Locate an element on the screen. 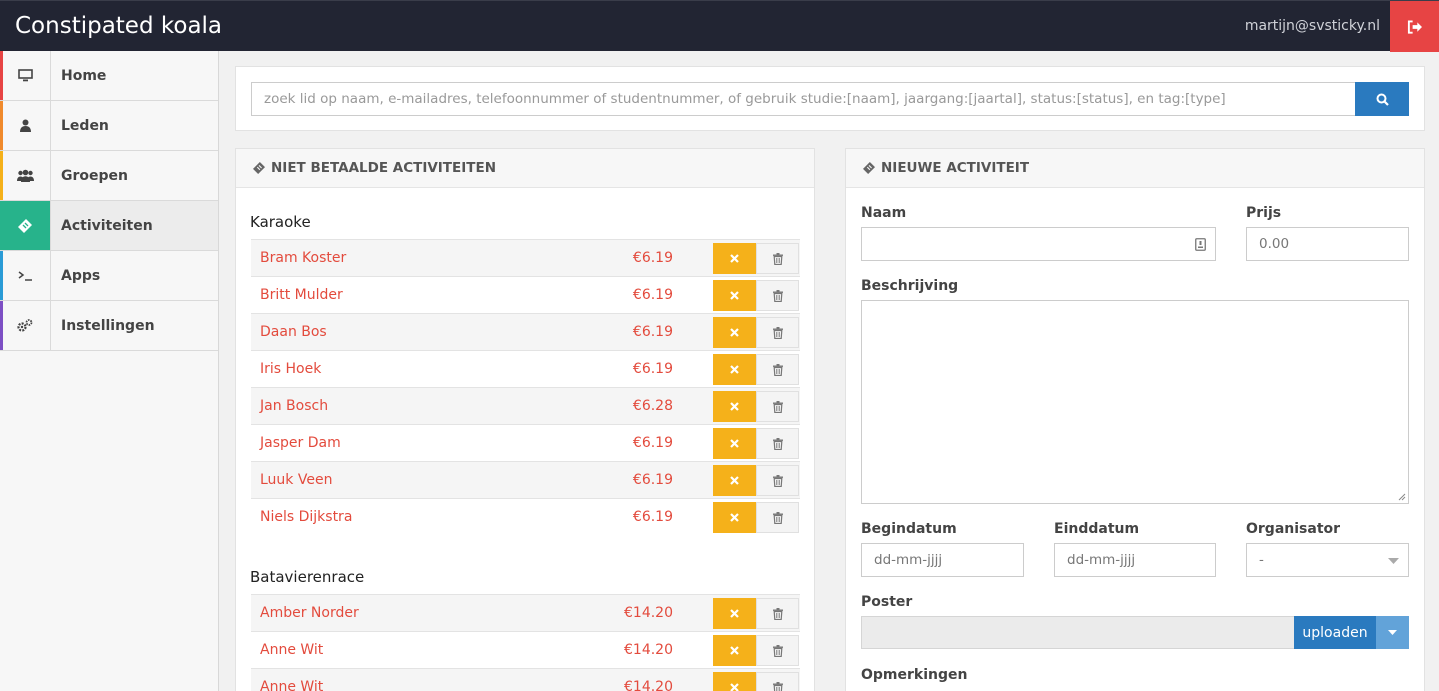 The width and height of the screenshot is (1439, 691). sidebar-item-apps: Apps is located at coordinates (109, 276).